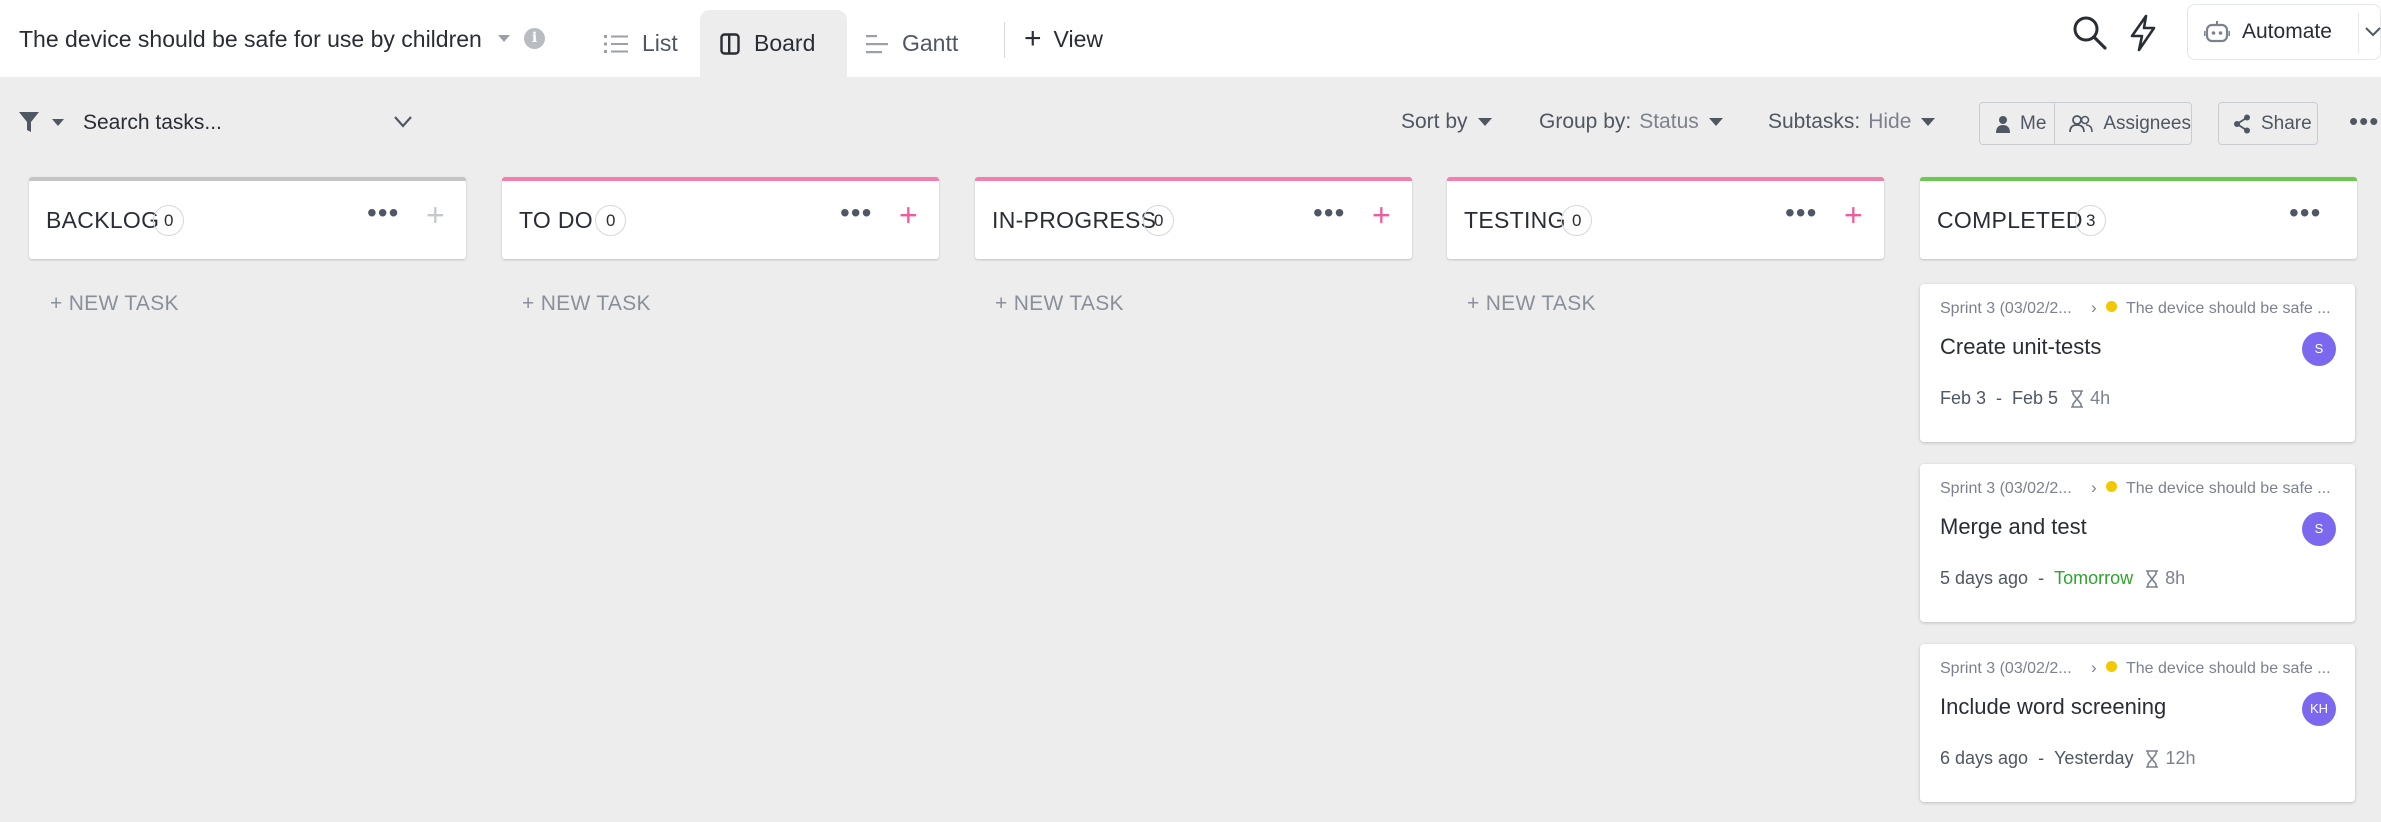  Describe the element at coordinates (2111, 486) in the screenshot. I see `status-dot` at that location.